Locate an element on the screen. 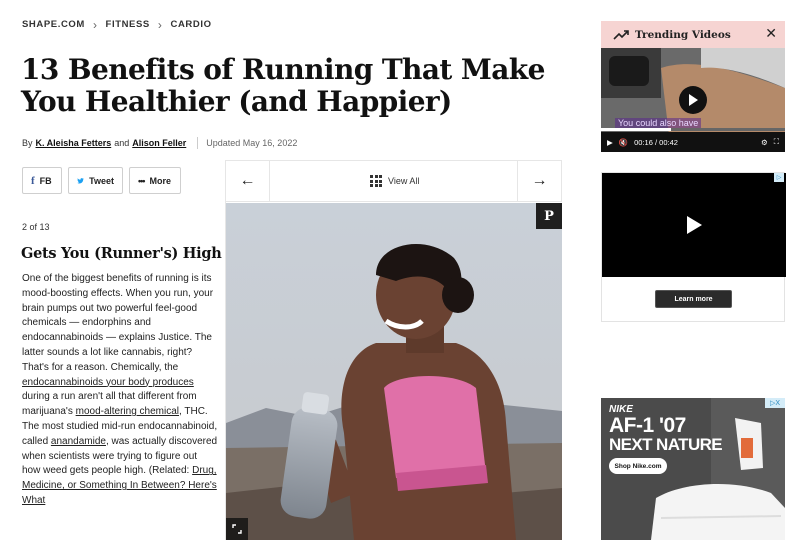  video-caption: You could also have is located at coordinates (658, 123).